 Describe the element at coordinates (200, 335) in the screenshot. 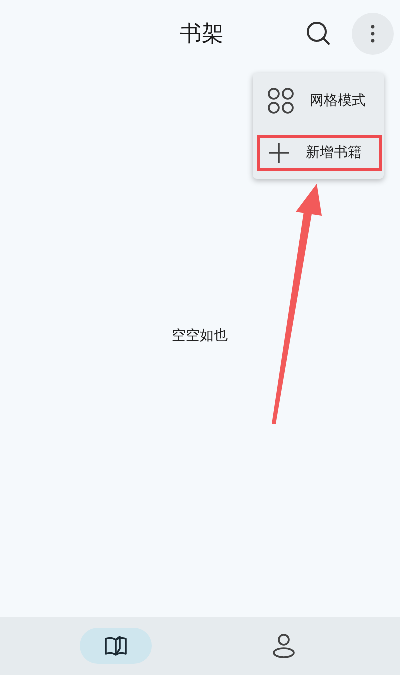

I see `empty-message: 空空如也` at that location.